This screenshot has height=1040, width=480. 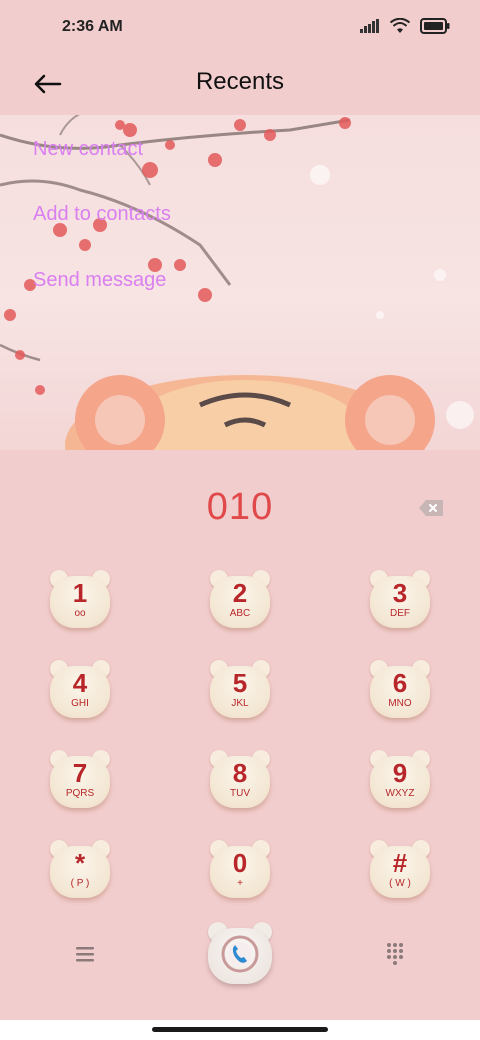 I want to click on key-digit: *, so click(x=80, y=863).